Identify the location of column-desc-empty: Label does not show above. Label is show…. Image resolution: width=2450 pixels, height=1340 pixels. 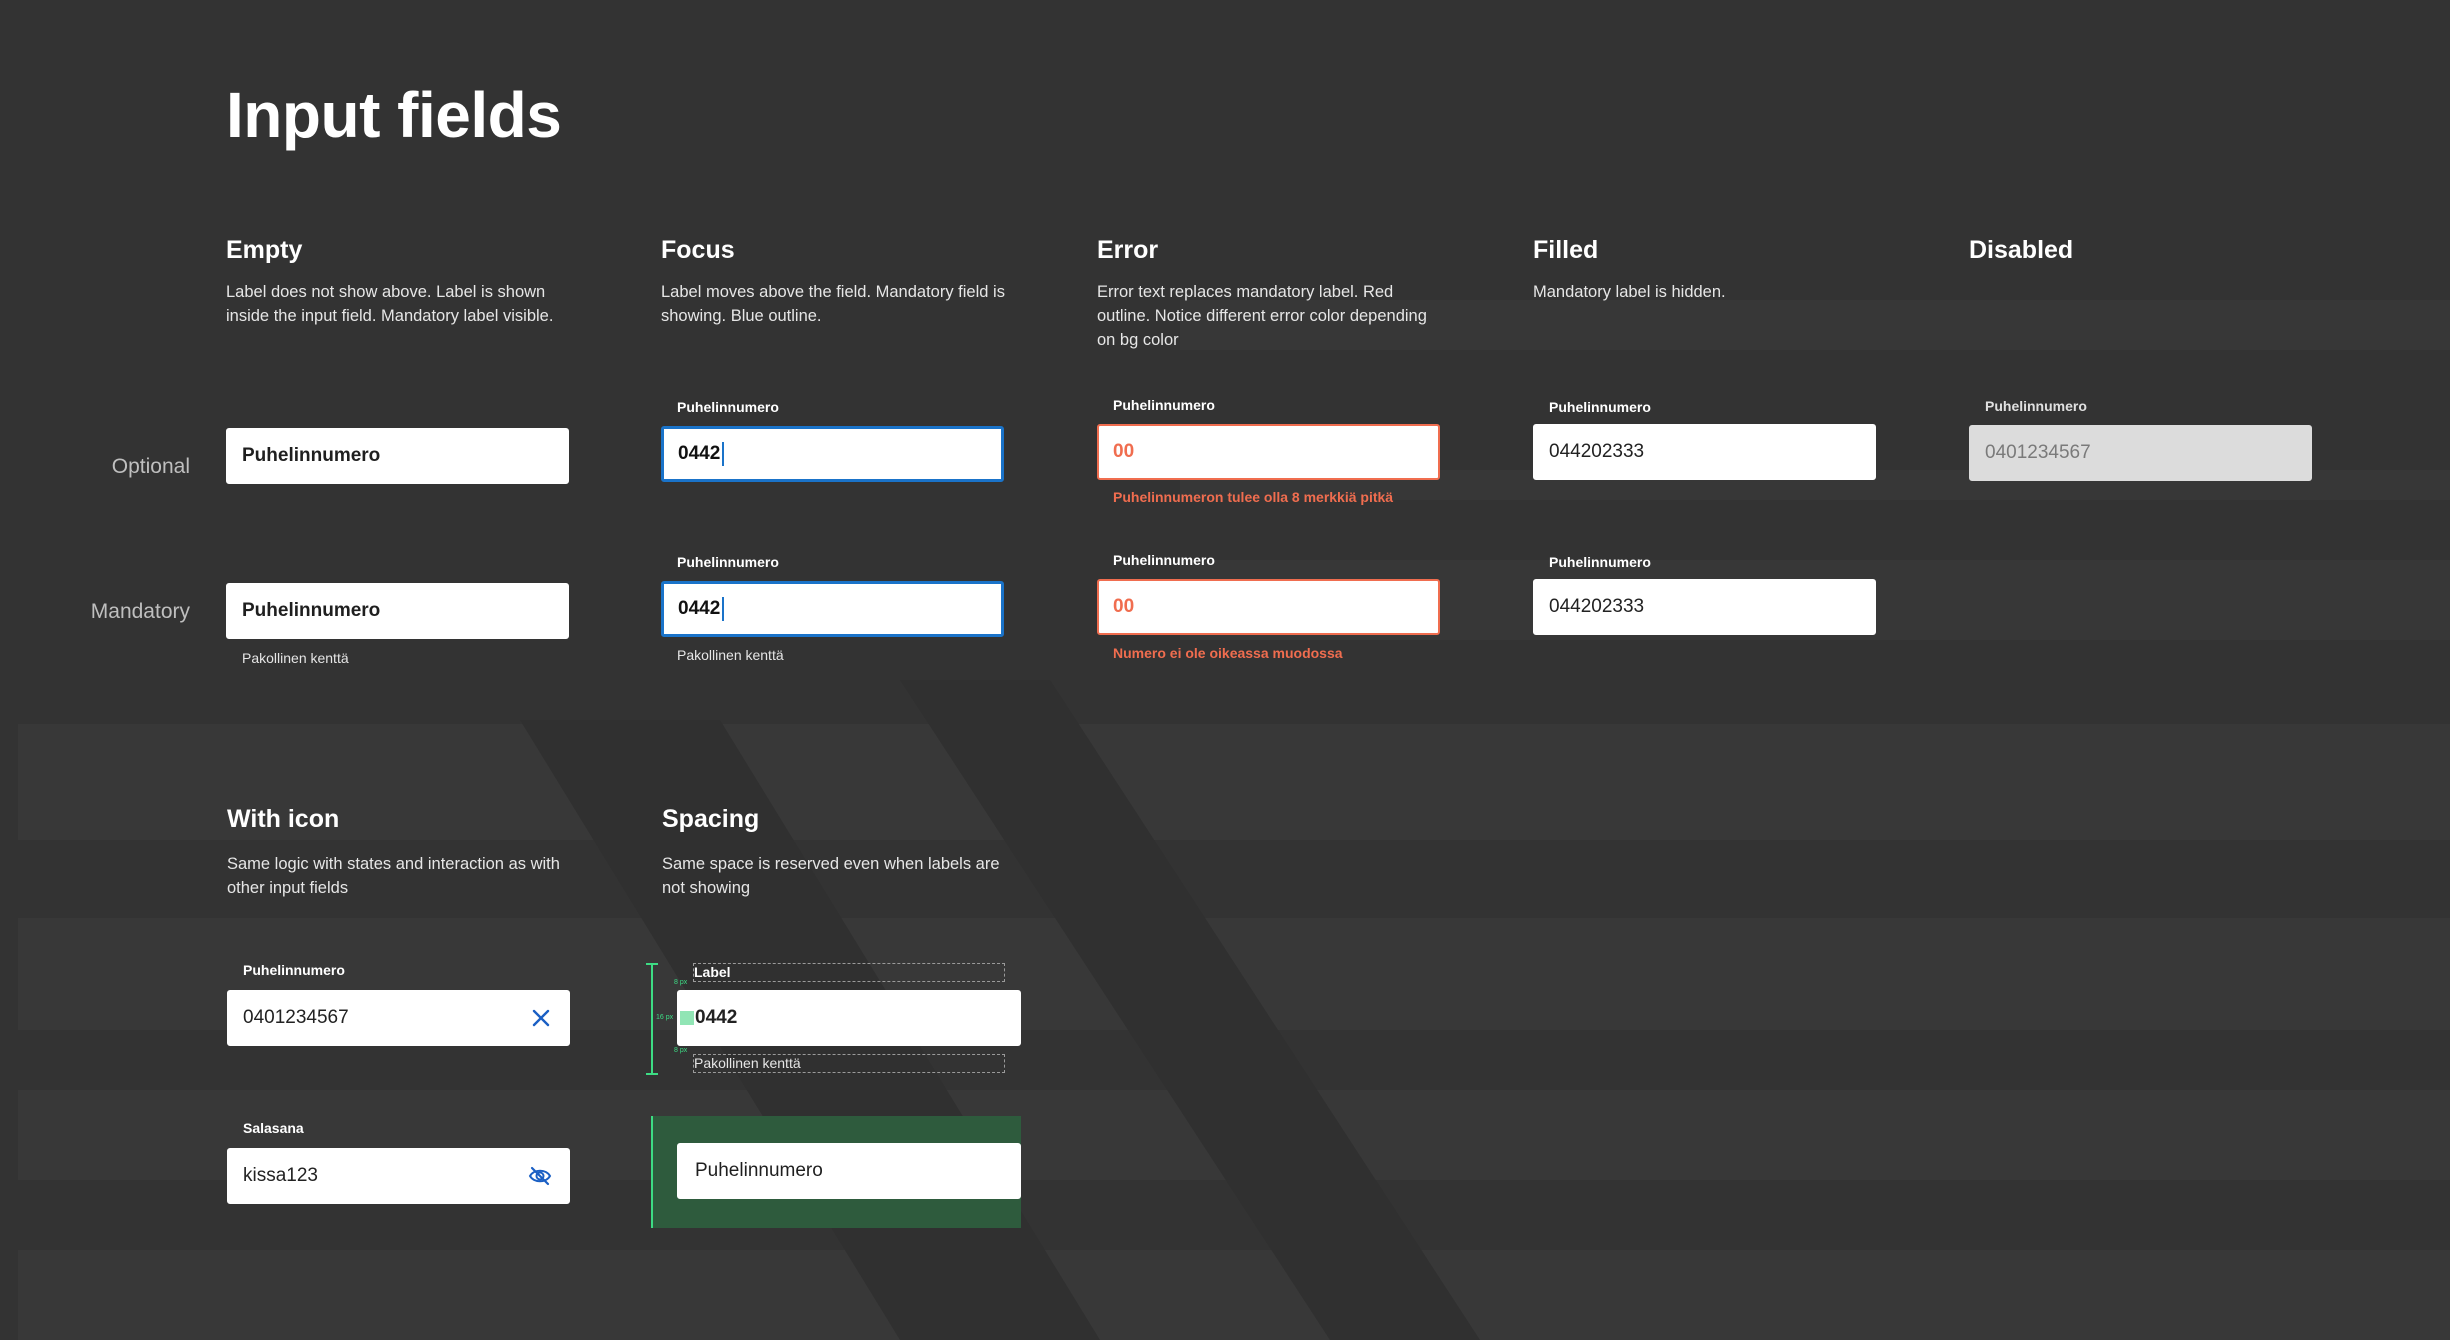
(390, 304).